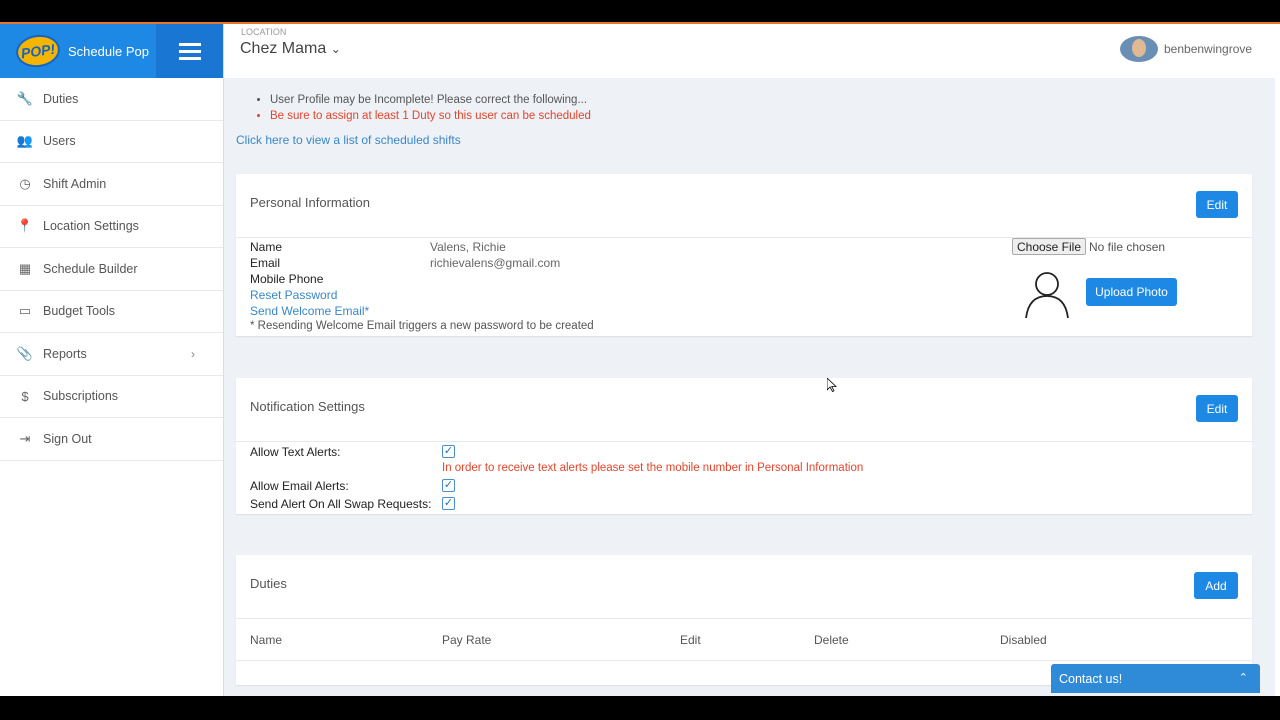  What do you see at coordinates (264, 32) in the screenshot?
I see `location-label: LOCATION` at bounding box center [264, 32].